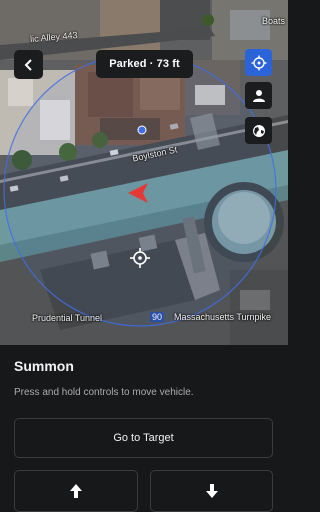 This screenshot has width=320, height=512. I want to click on go-to-target-button: Go to Target, so click(143, 438).